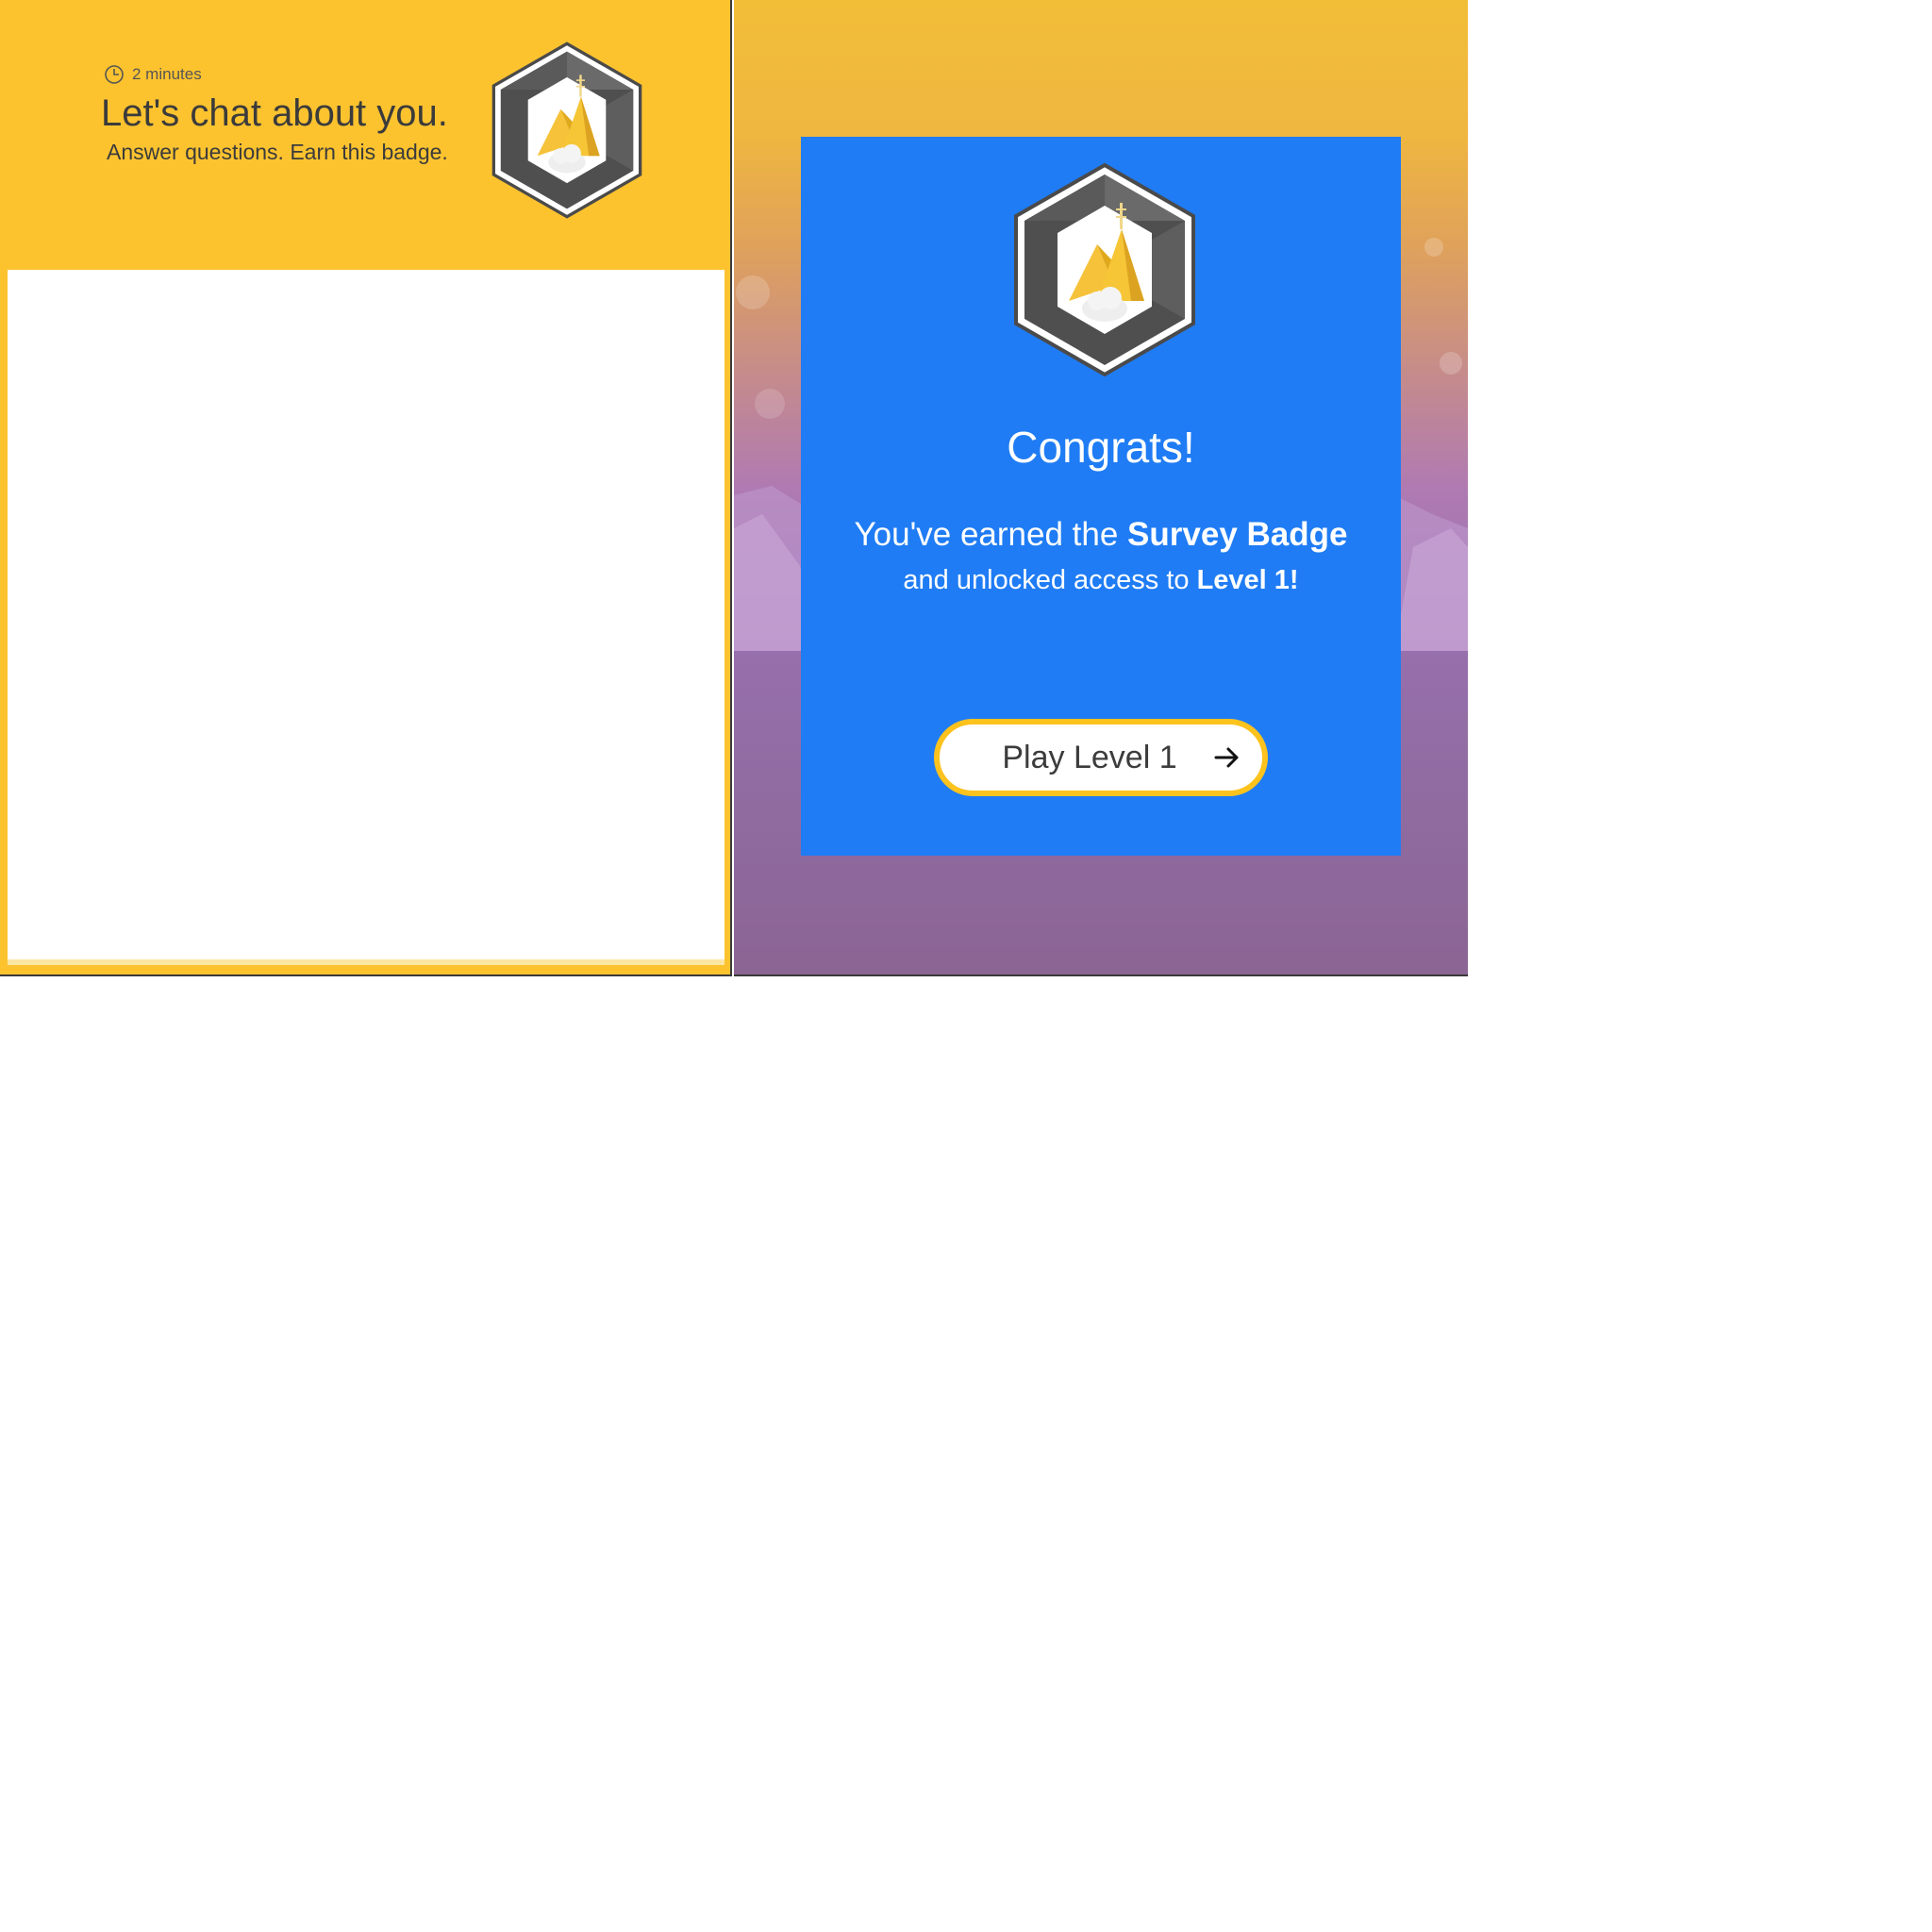 Image resolution: width=1932 pixels, height=1932 pixels. I want to click on badge-name: Survey Badge, so click(1238, 534).